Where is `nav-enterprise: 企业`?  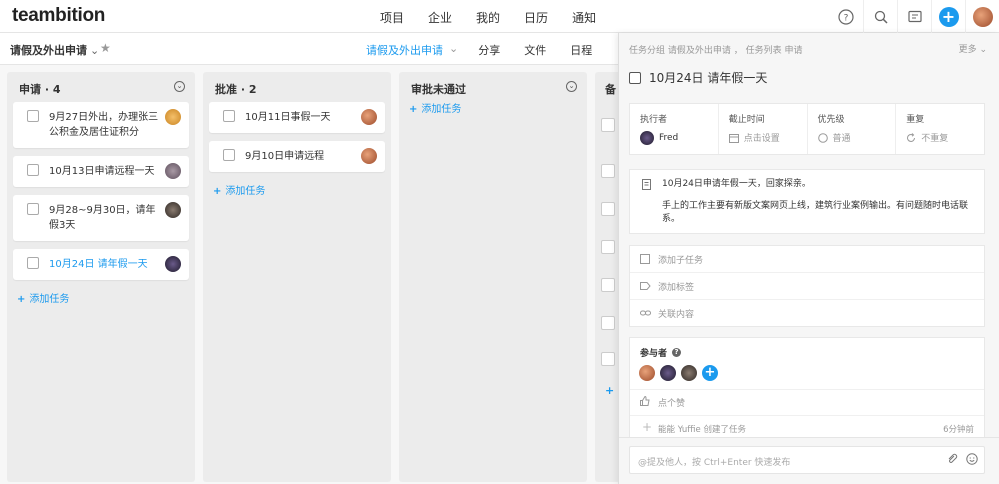
nav-enterprise: 企业 is located at coordinates (440, 17).